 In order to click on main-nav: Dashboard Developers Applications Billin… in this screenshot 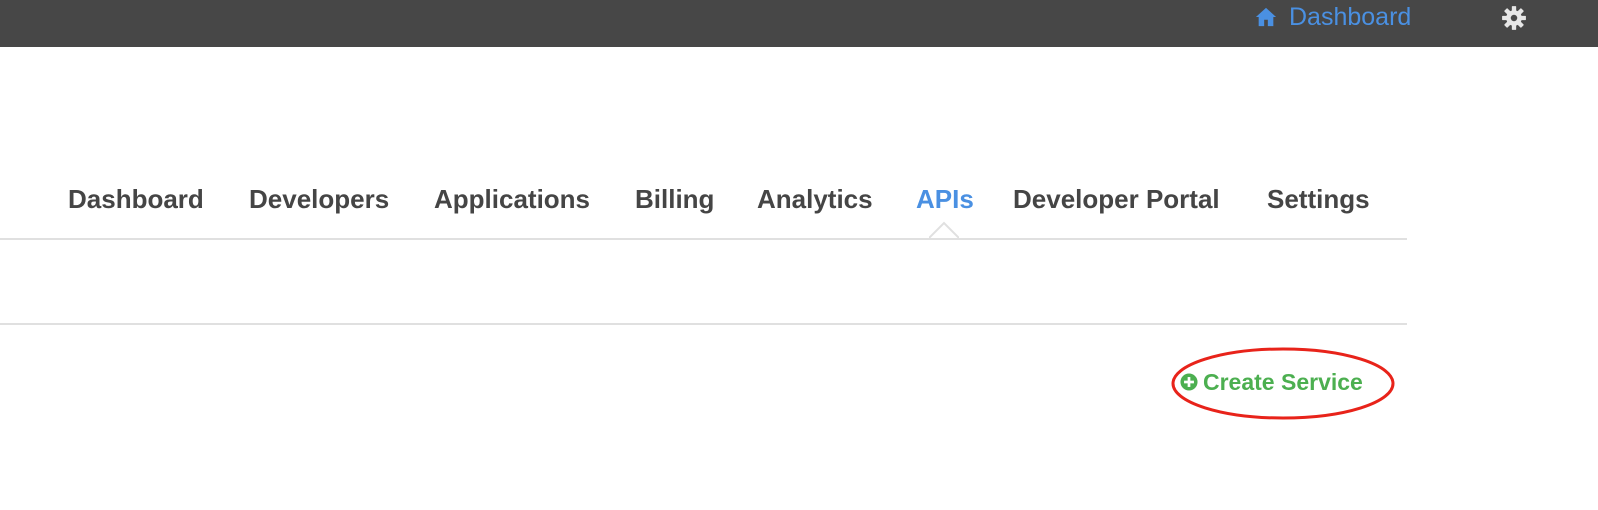, I will do `click(703, 209)`.